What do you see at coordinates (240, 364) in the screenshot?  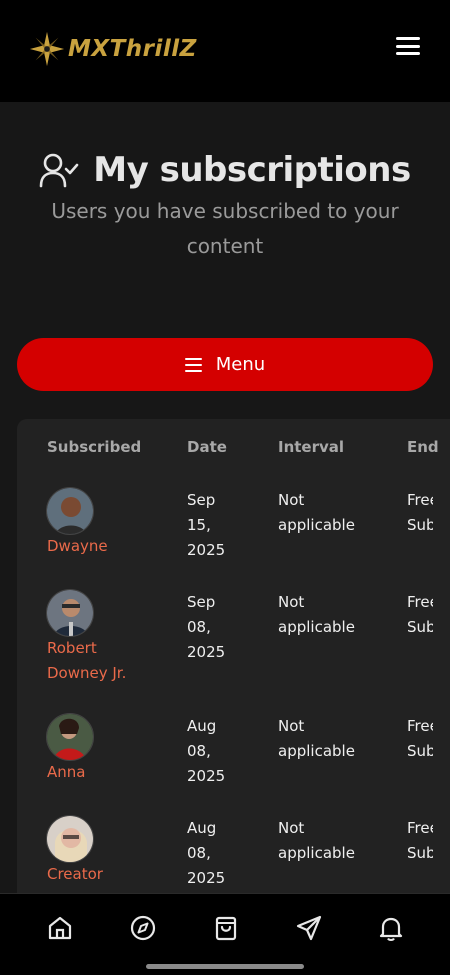 I see `menu-button-label: Menu` at bounding box center [240, 364].